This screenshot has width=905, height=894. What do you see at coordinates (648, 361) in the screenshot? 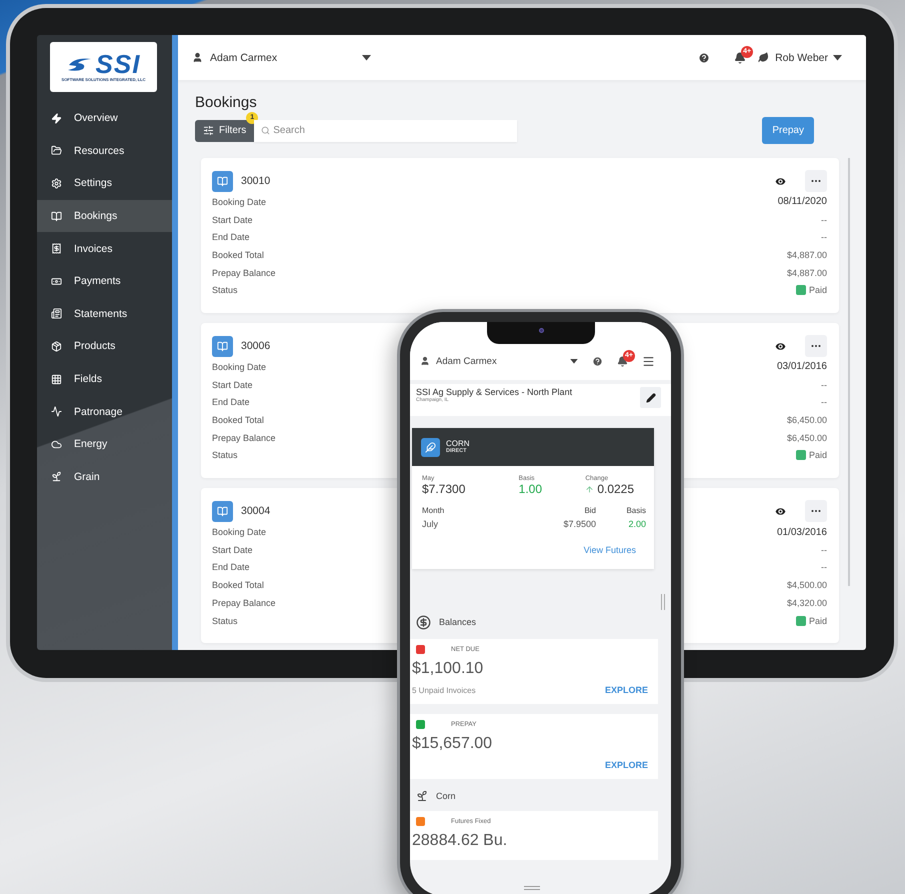
I see `menu-icon` at bounding box center [648, 361].